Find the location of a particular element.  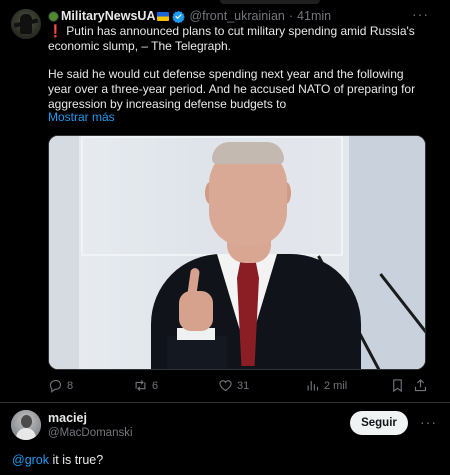

tweet-time: 41min is located at coordinates (314, 16).